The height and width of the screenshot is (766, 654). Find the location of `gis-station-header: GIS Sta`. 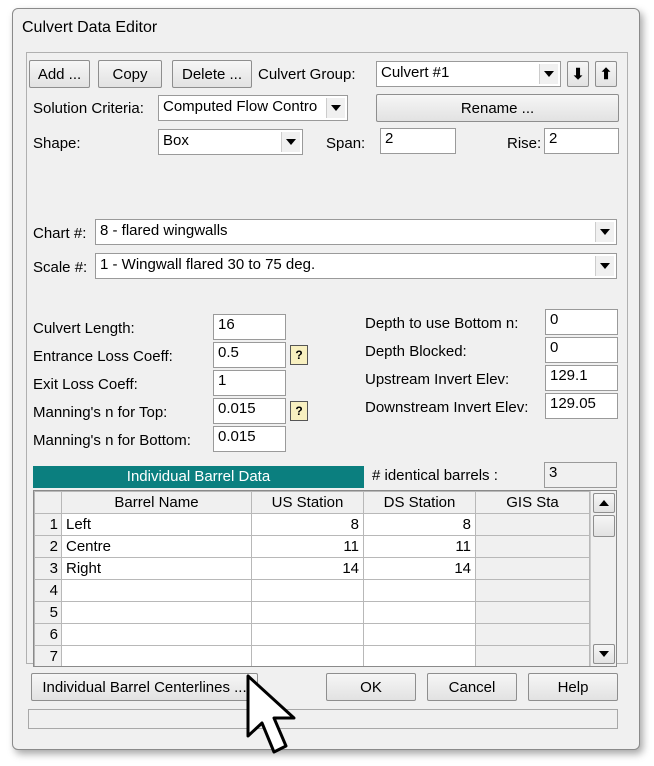

gis-station-header: GIS Sta is located at coordinates (532, 502).